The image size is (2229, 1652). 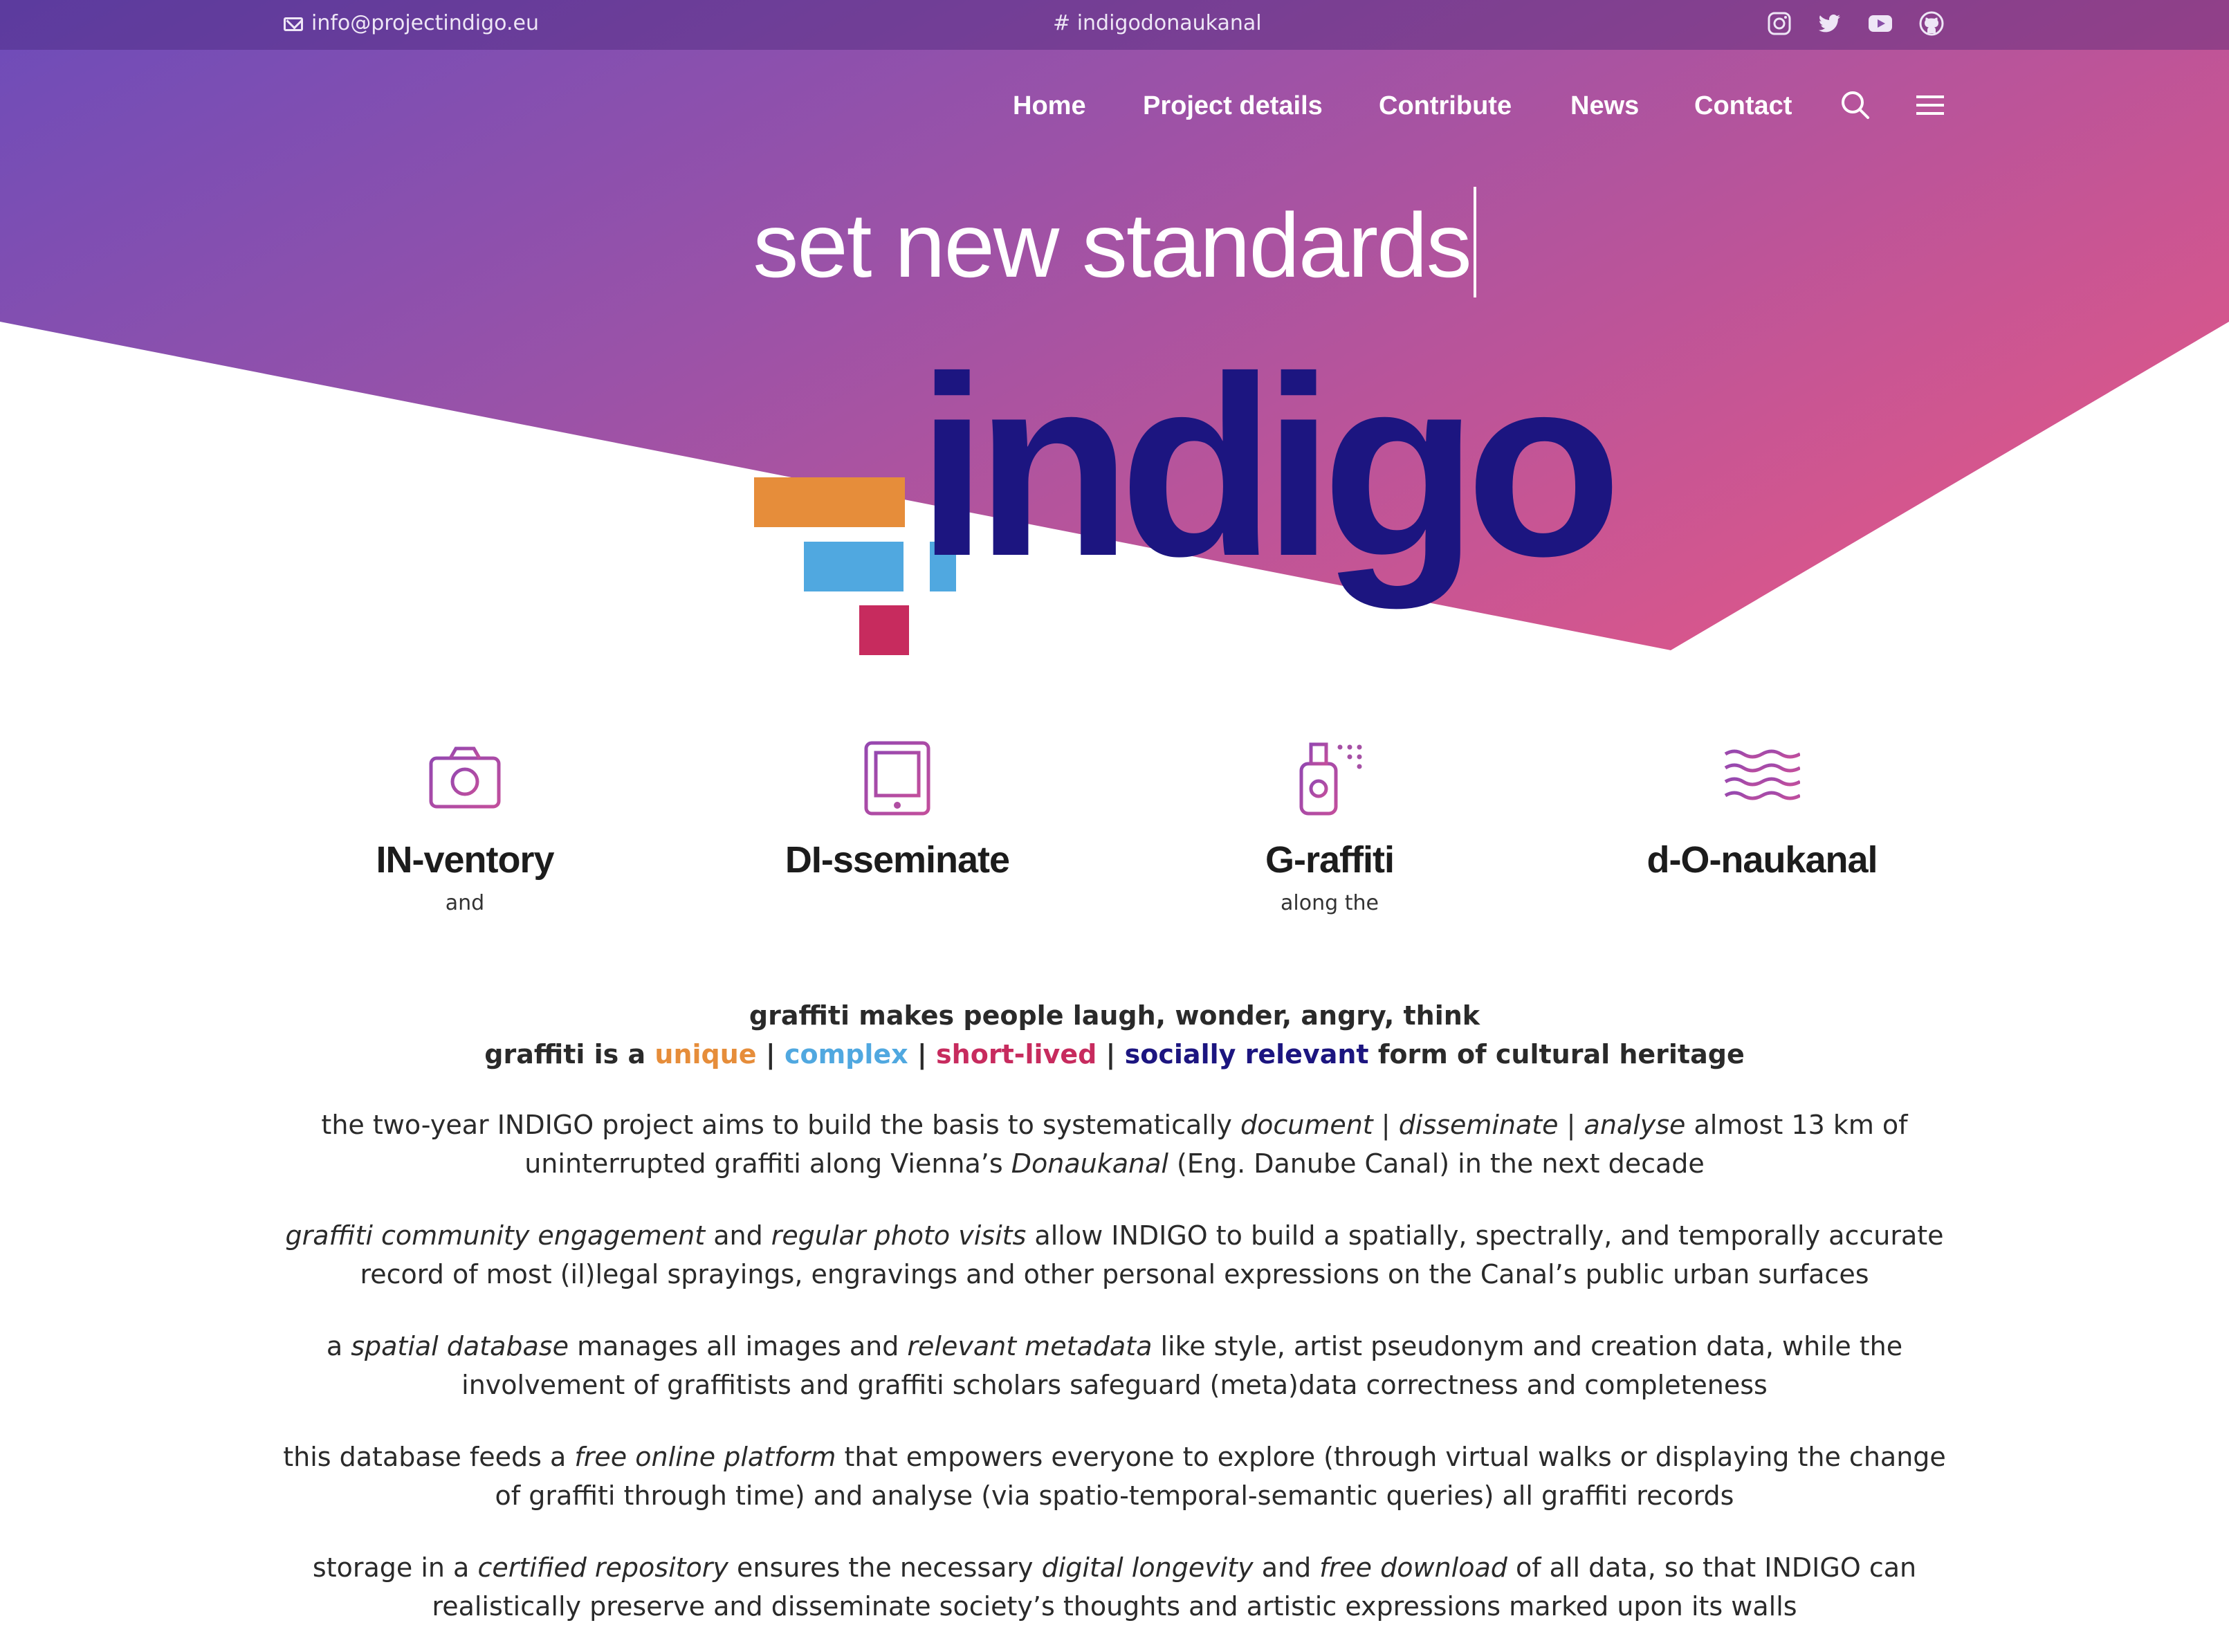 What do you see at coordinates (1016, 1054) in the screenshot?
I see `adjective-short-lived: short-lived` at bounding box center [1016, 1054].